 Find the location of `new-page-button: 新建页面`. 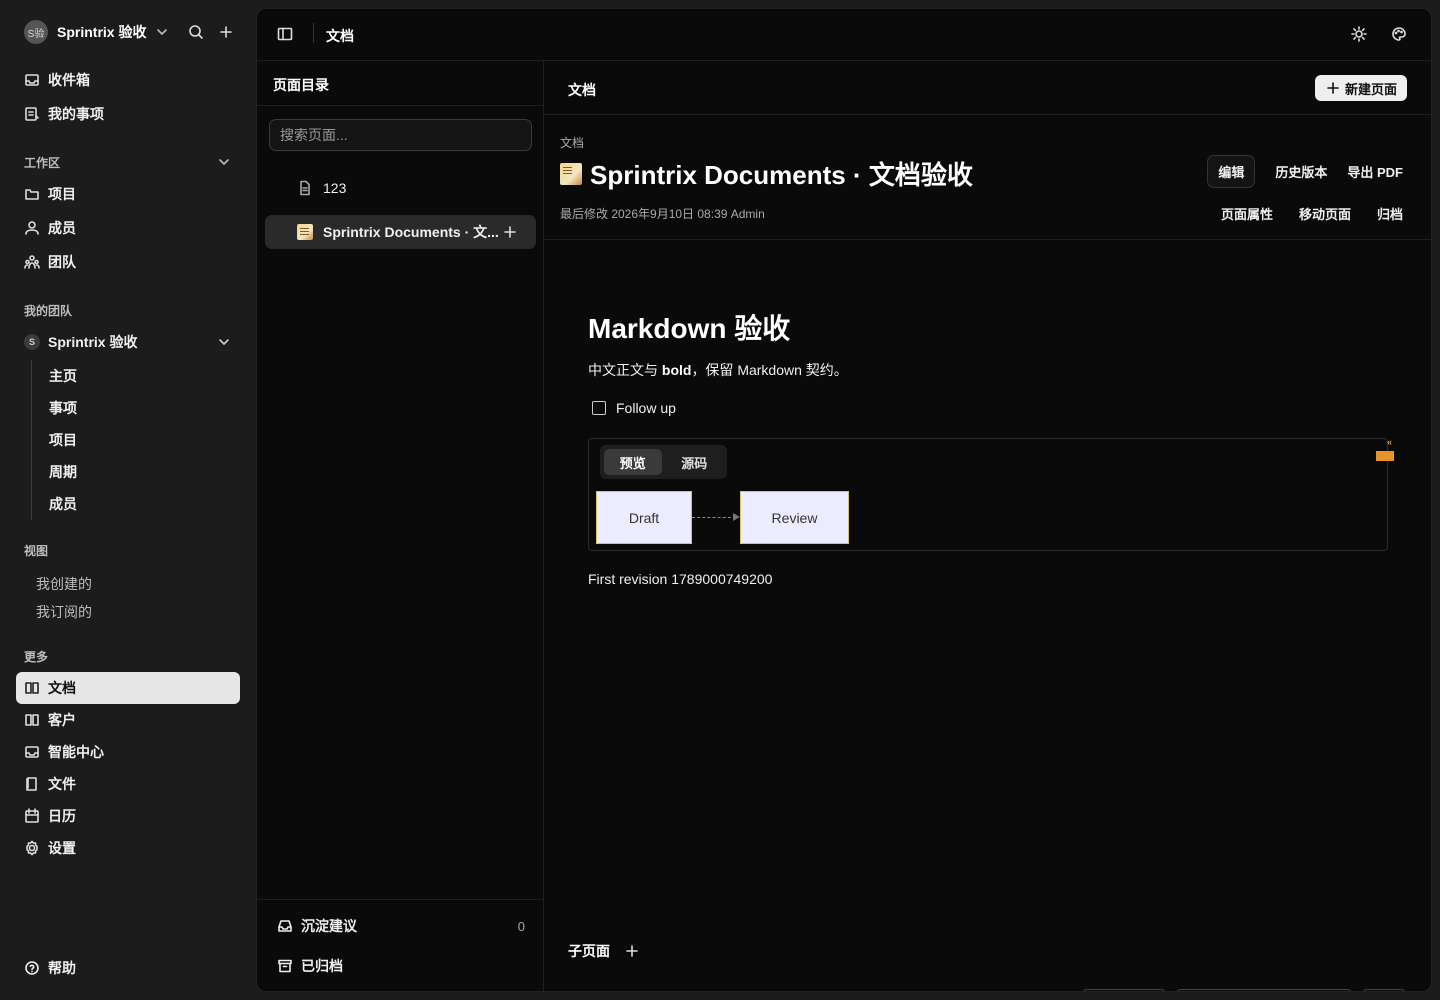

new-page-button: 新建页面 is located at coordinates (1360, 88).